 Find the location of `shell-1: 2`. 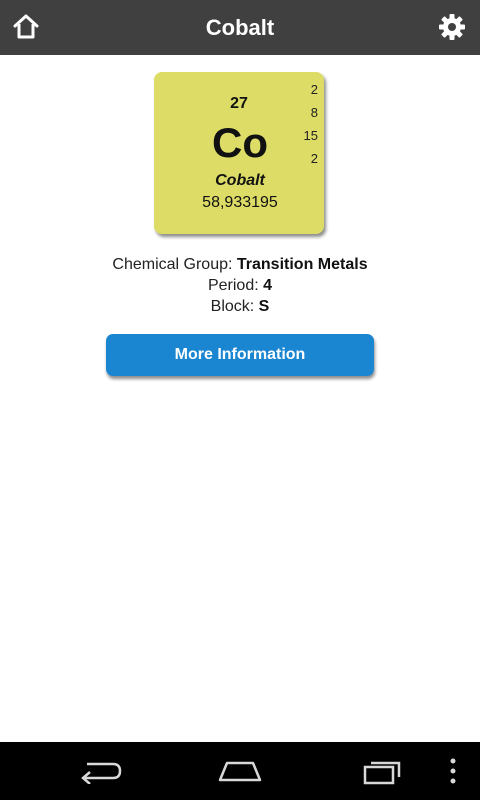

shell-1: 2 is located at coordinates (314, 89).